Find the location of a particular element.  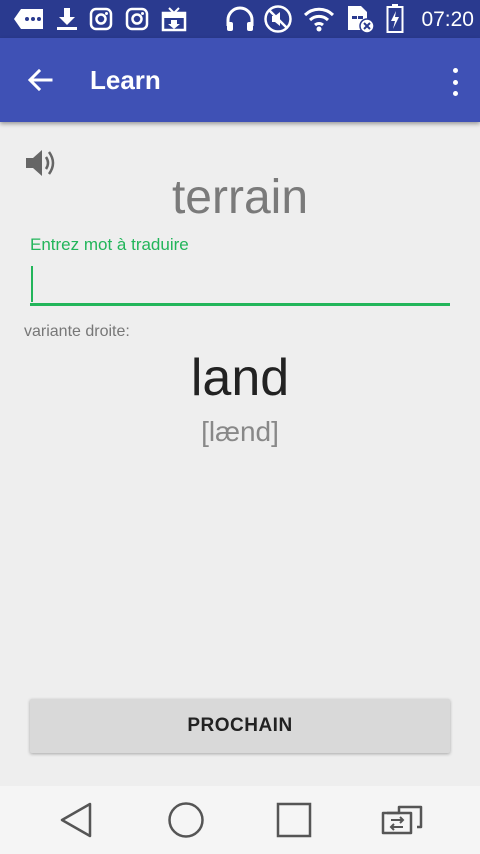

translation-input is located at coordinates (240, 284).